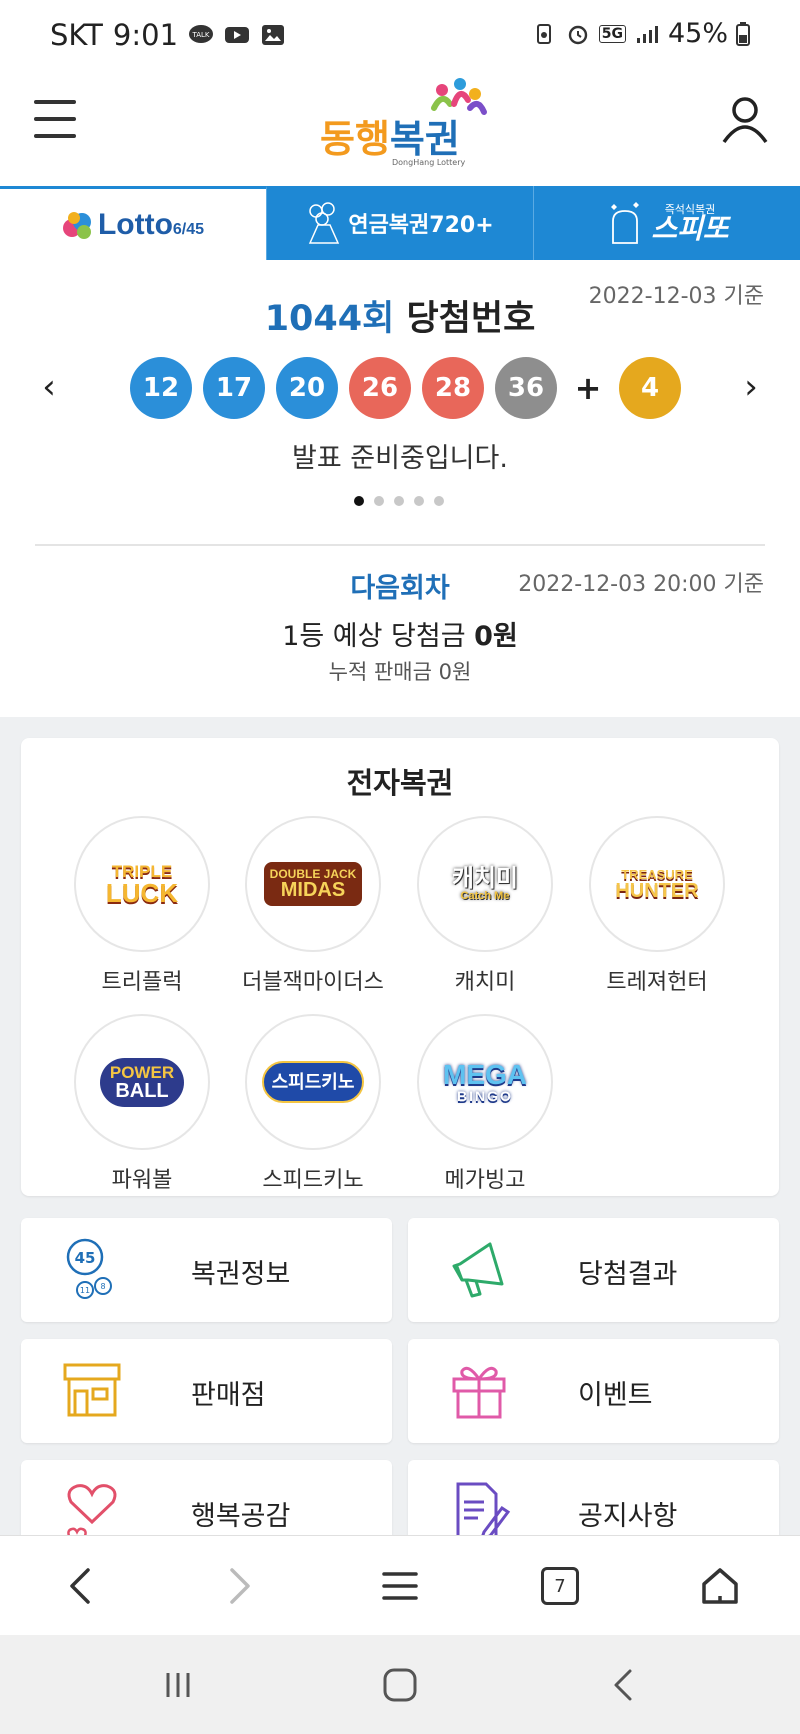 The image size is (800, 1734). I want to click on pension-label: 연금복권720+, so click(421, 225).